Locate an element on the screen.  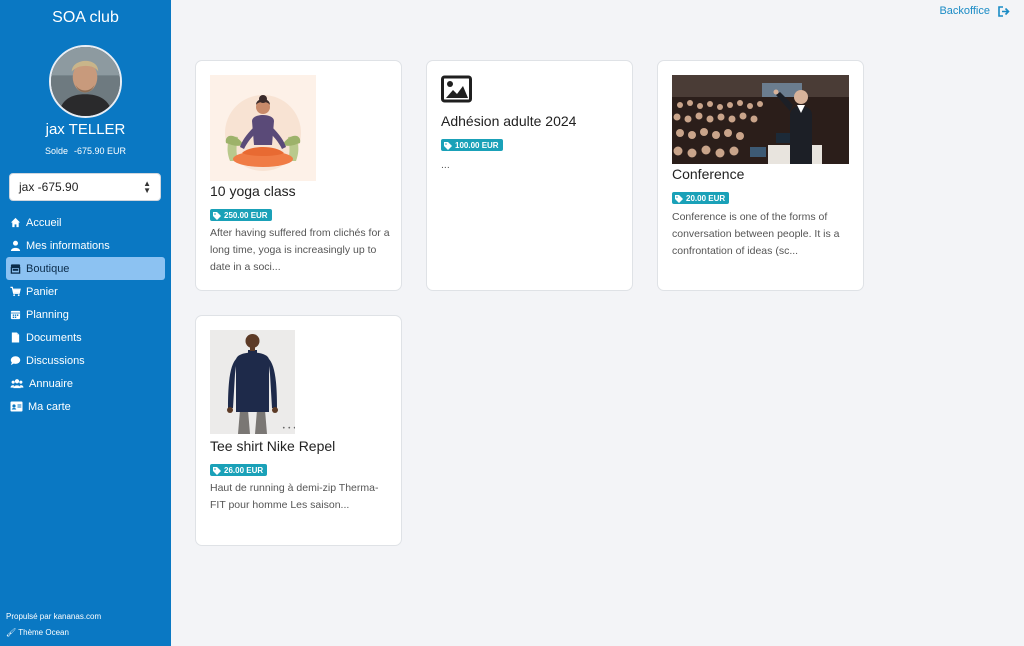
account-select-value: jax -675.90 is located at coordinates (49, 187).